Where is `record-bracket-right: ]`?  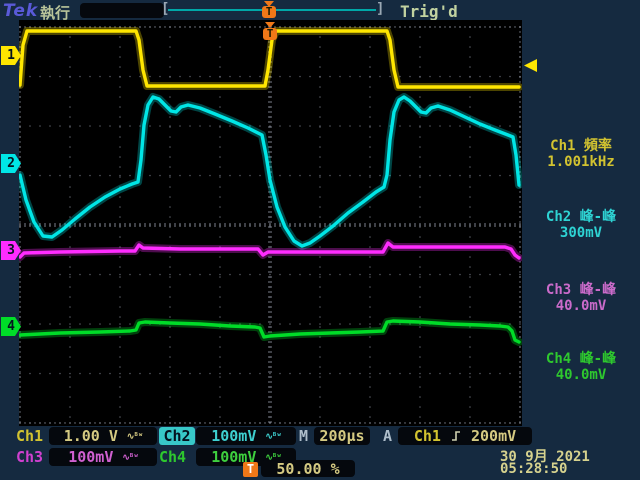 record-bracket-right: ] is located at coordinates (380, 9).